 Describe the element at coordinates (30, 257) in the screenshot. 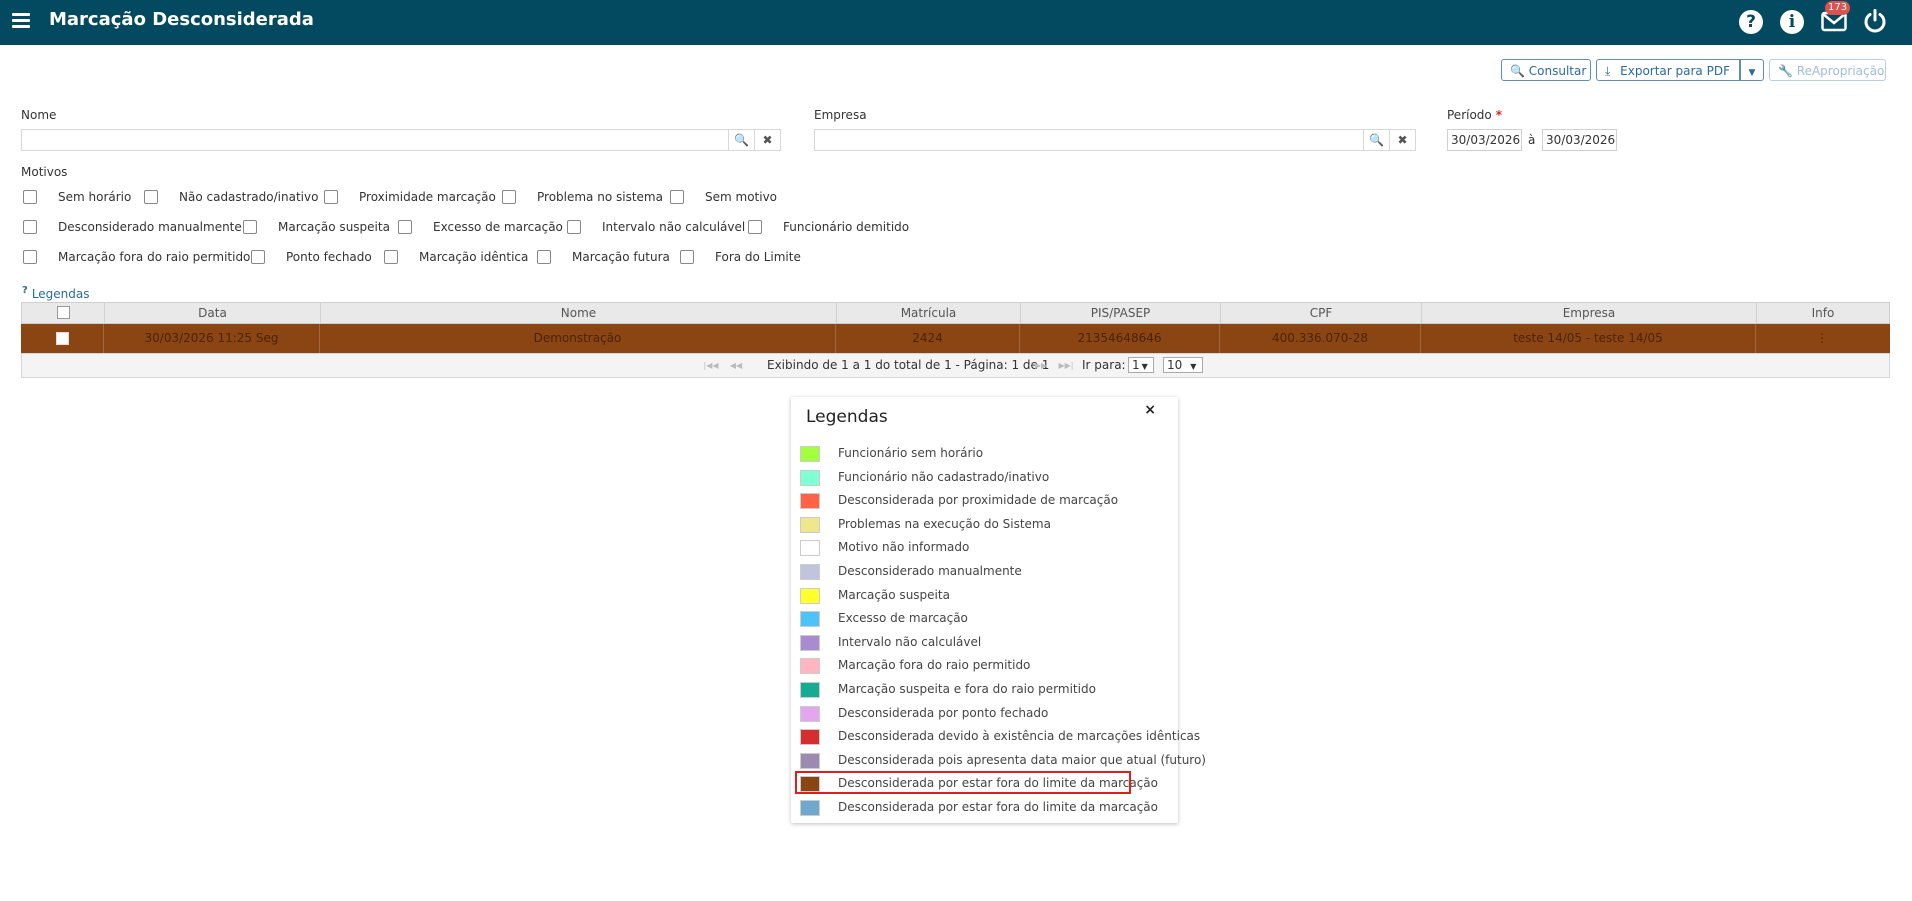

I see `checkbox-fora-raio` at that location.